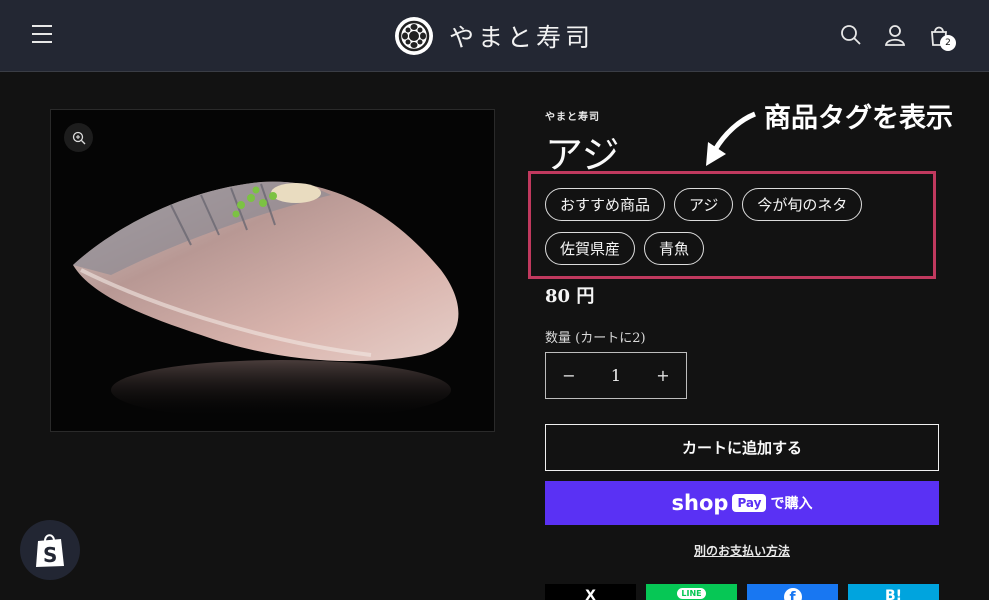 The height and width of the screenshot is (600, 989). I want to click on product-tag: 青魚, so click(674, 248).